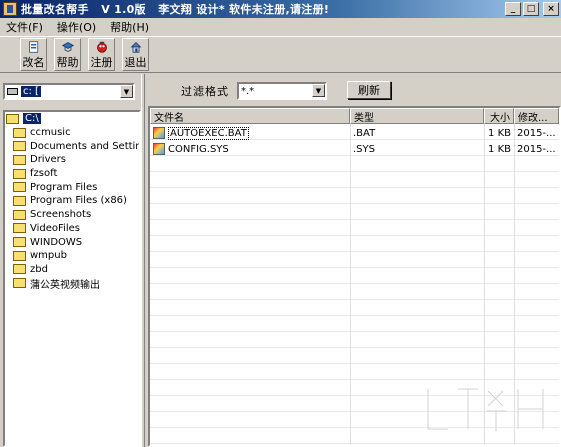 This screenshot has height=447, width=561. I want to click on menu-operate: 操作(O), so click(77, 27).